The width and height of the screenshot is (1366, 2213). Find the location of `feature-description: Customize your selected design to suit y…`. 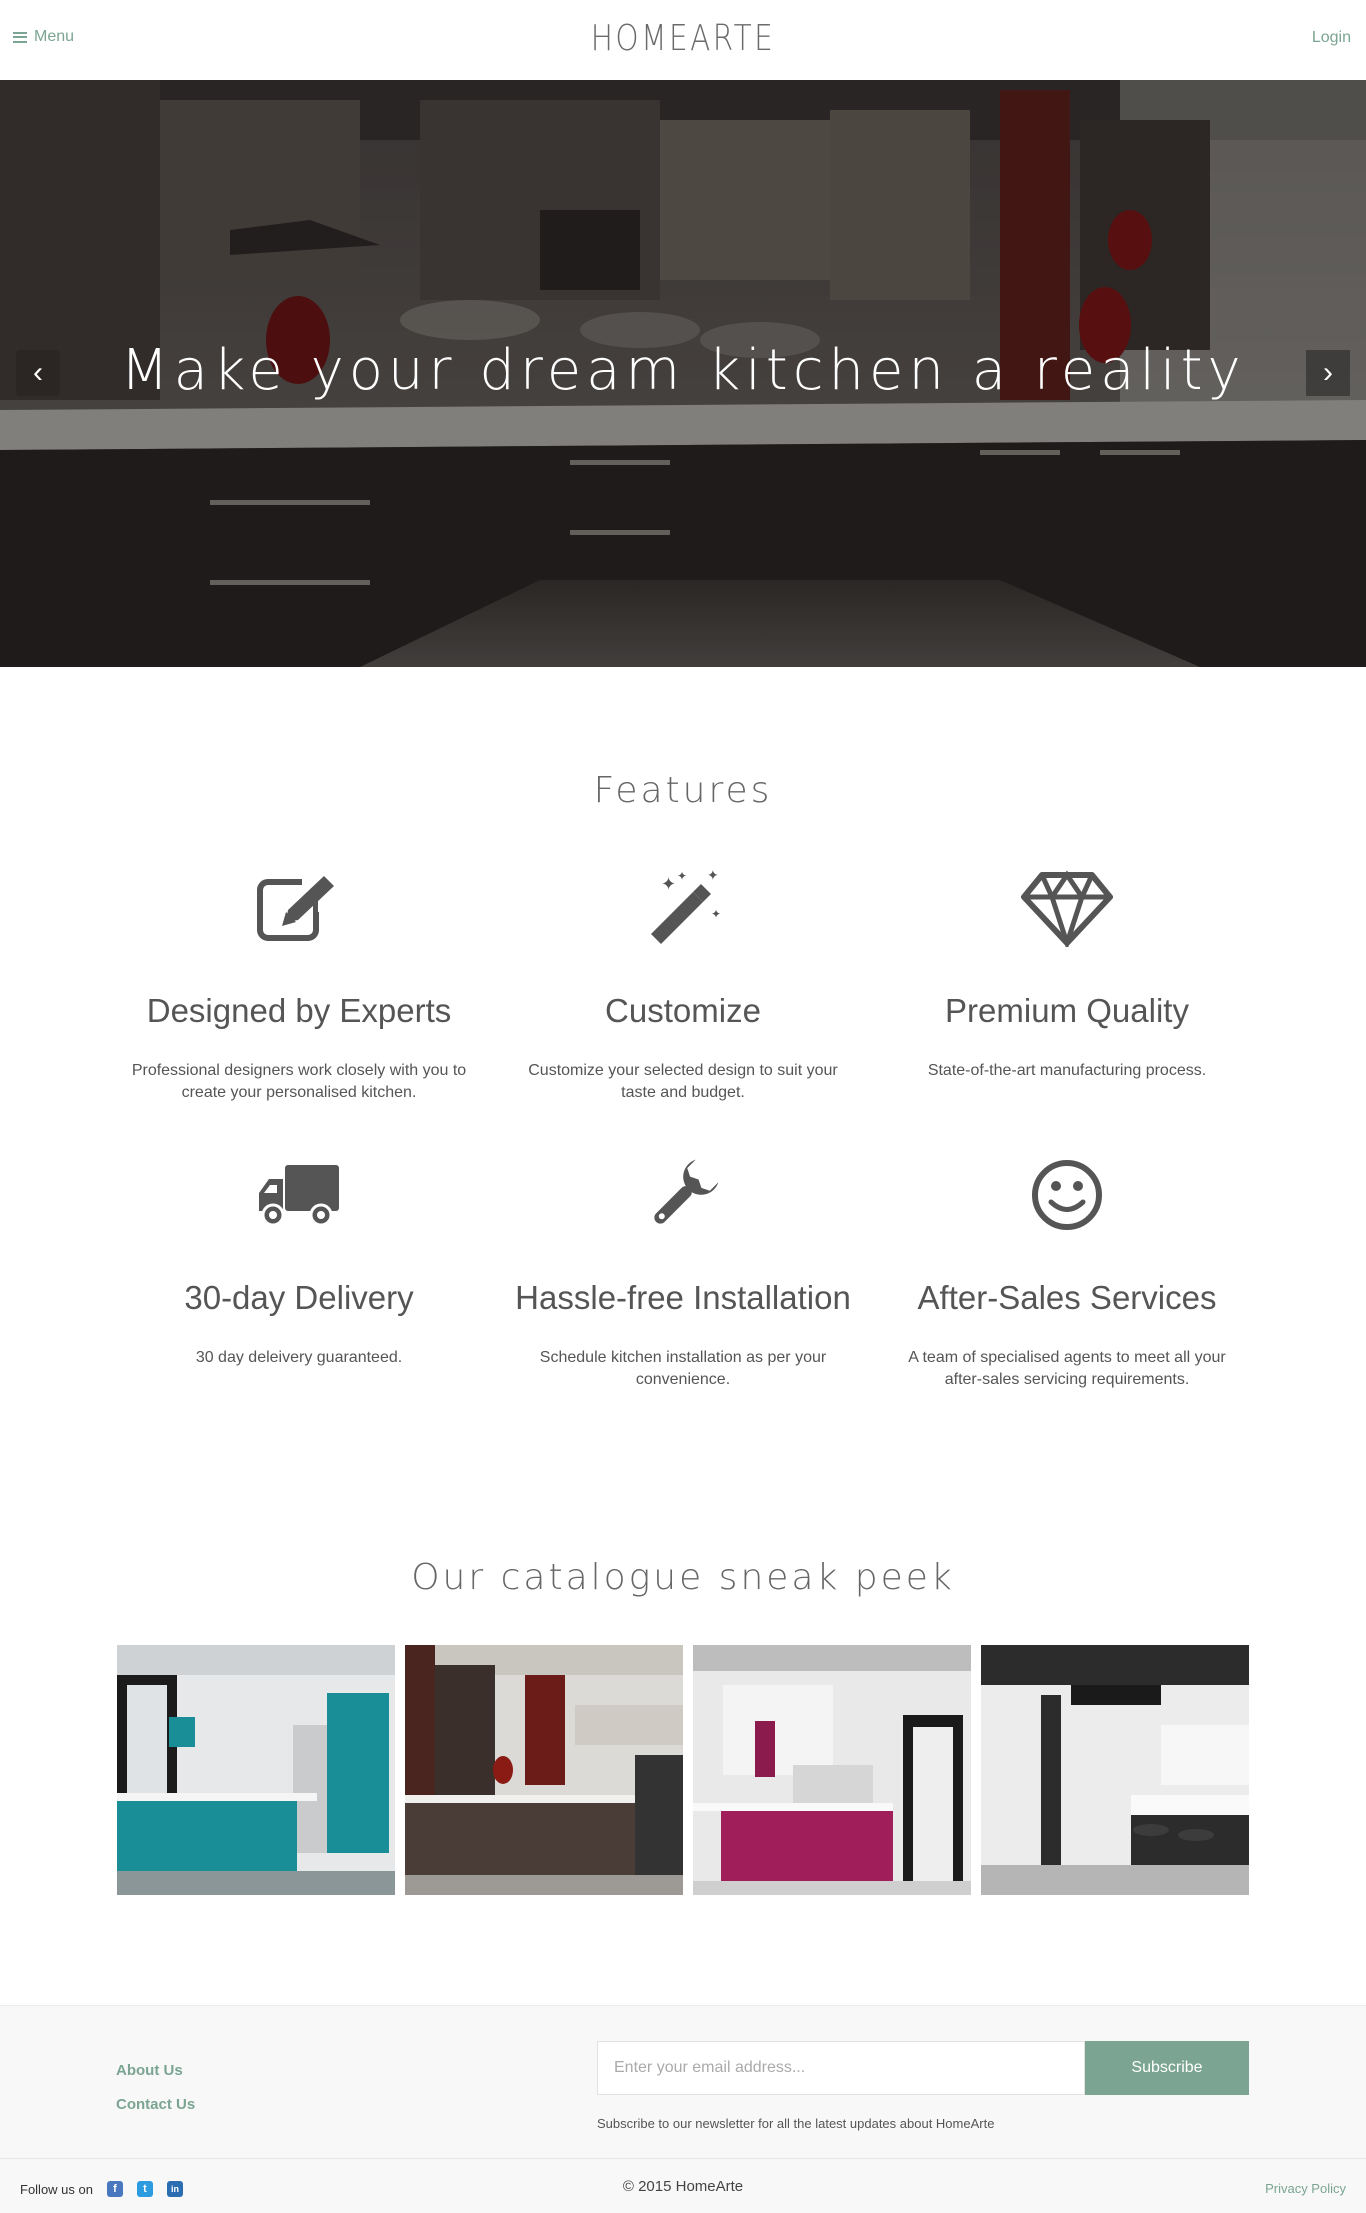

feature-description: Customize your selected design to suit y… is located at coordinates (683, 1081).